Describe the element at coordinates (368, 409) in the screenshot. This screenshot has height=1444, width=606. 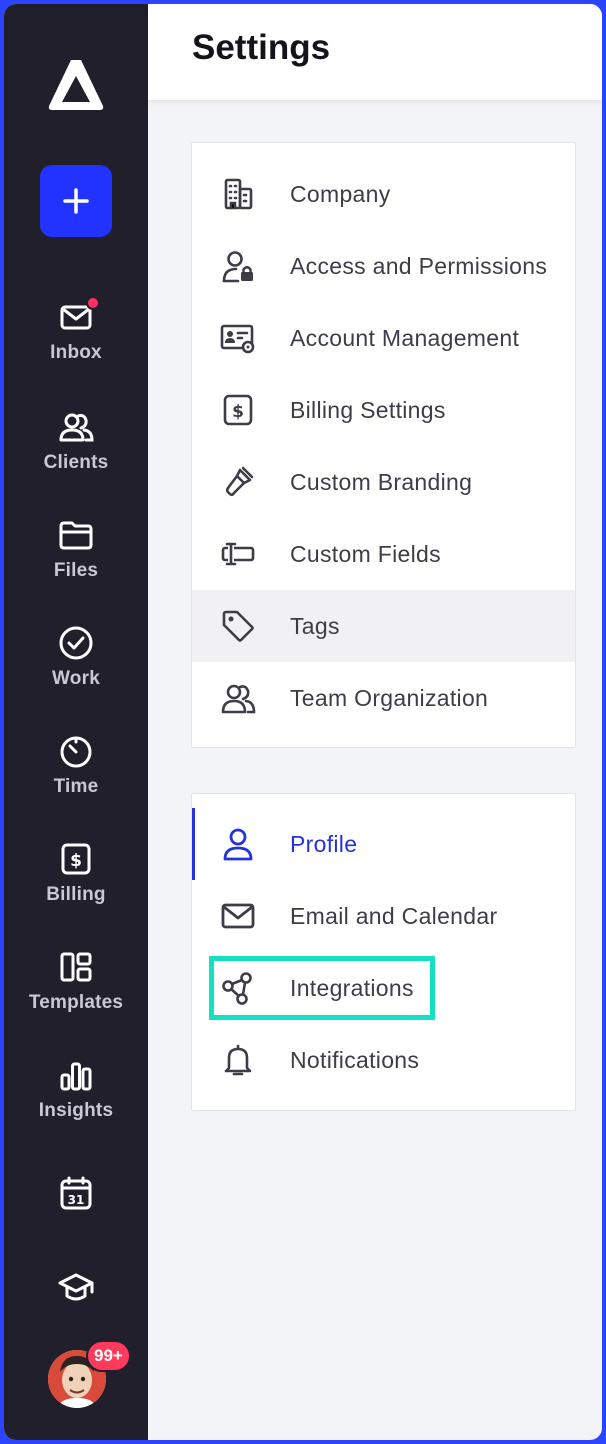
I see `settings-item-label: Billing Settings` at that location.